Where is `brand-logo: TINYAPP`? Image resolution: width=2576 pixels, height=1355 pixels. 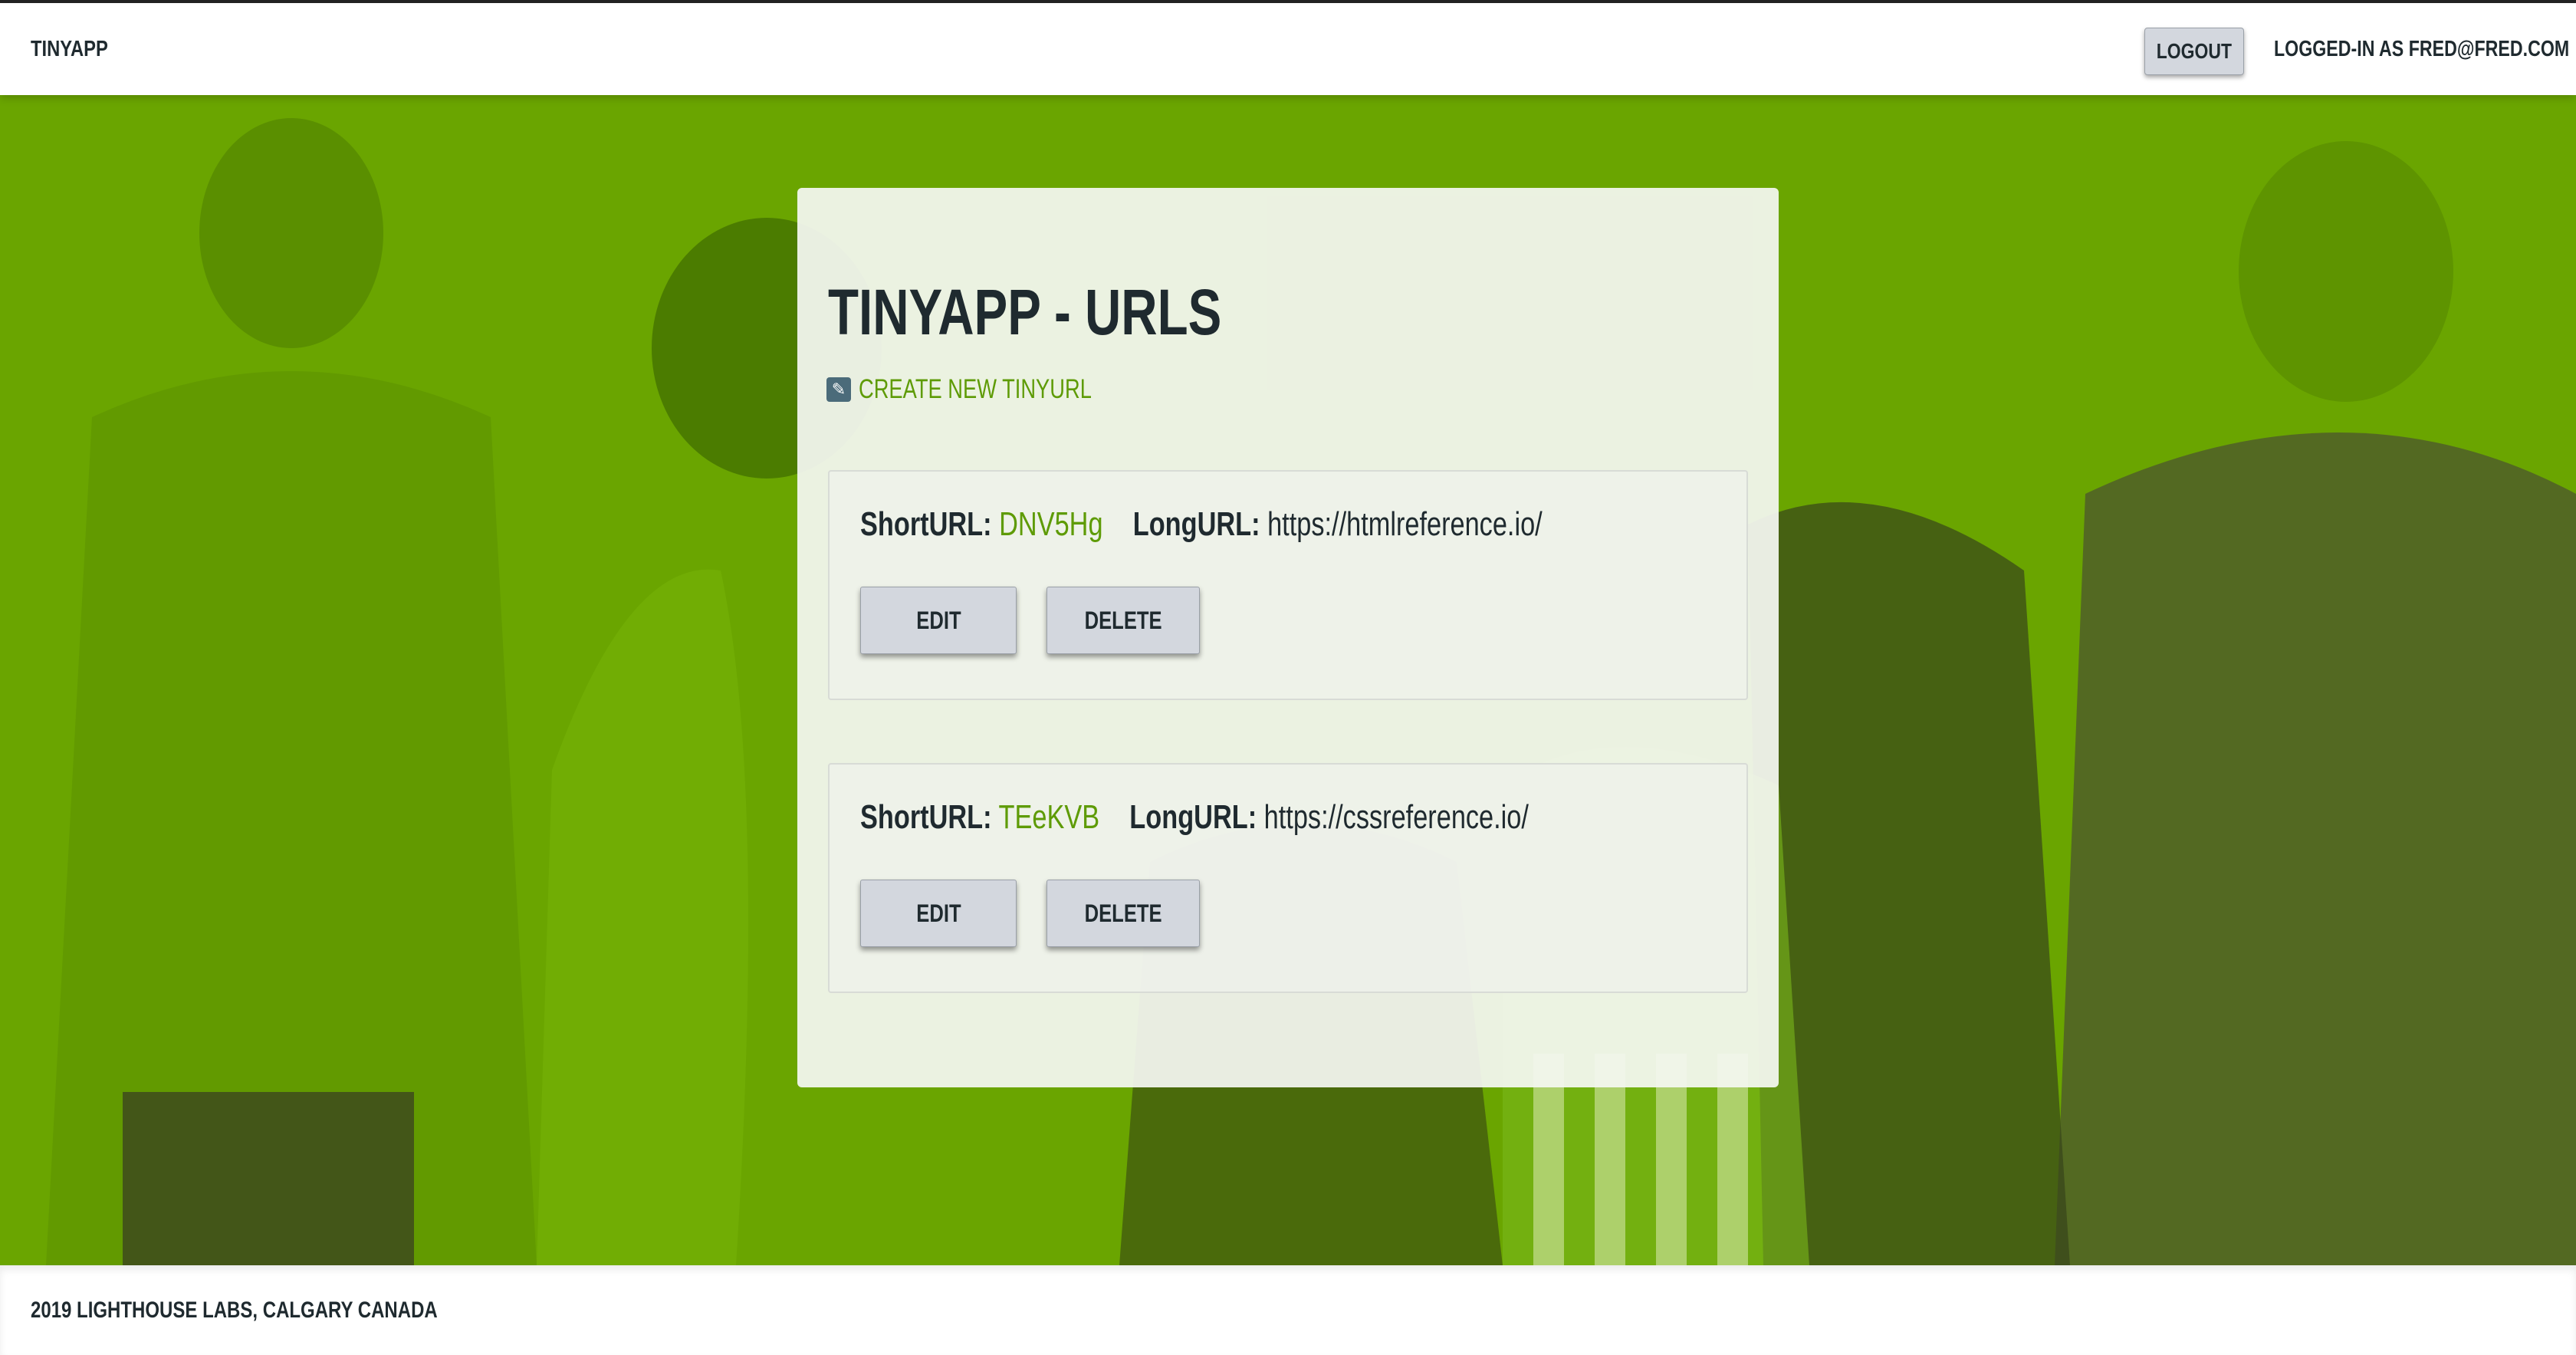
brand-logo: TINYAPP is located at coordinates (70, 50).